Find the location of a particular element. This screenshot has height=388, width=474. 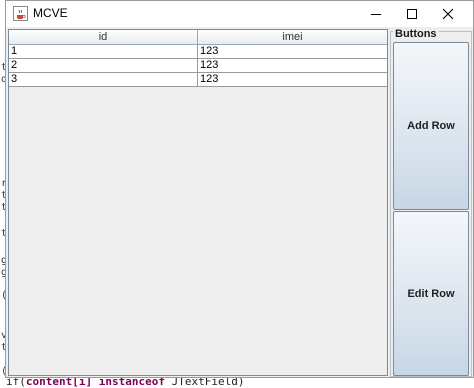

maximize-icon is located at coordinates (412, 14).